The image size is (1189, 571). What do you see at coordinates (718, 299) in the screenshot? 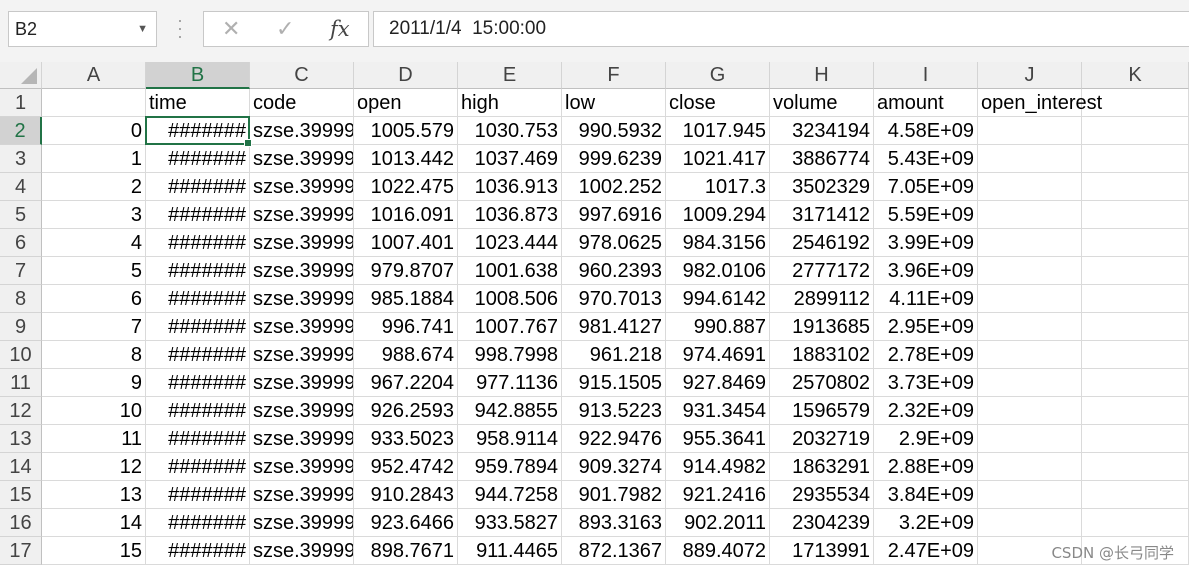
I see `table-cell: 994.6142` at bounding box center [718, 299].